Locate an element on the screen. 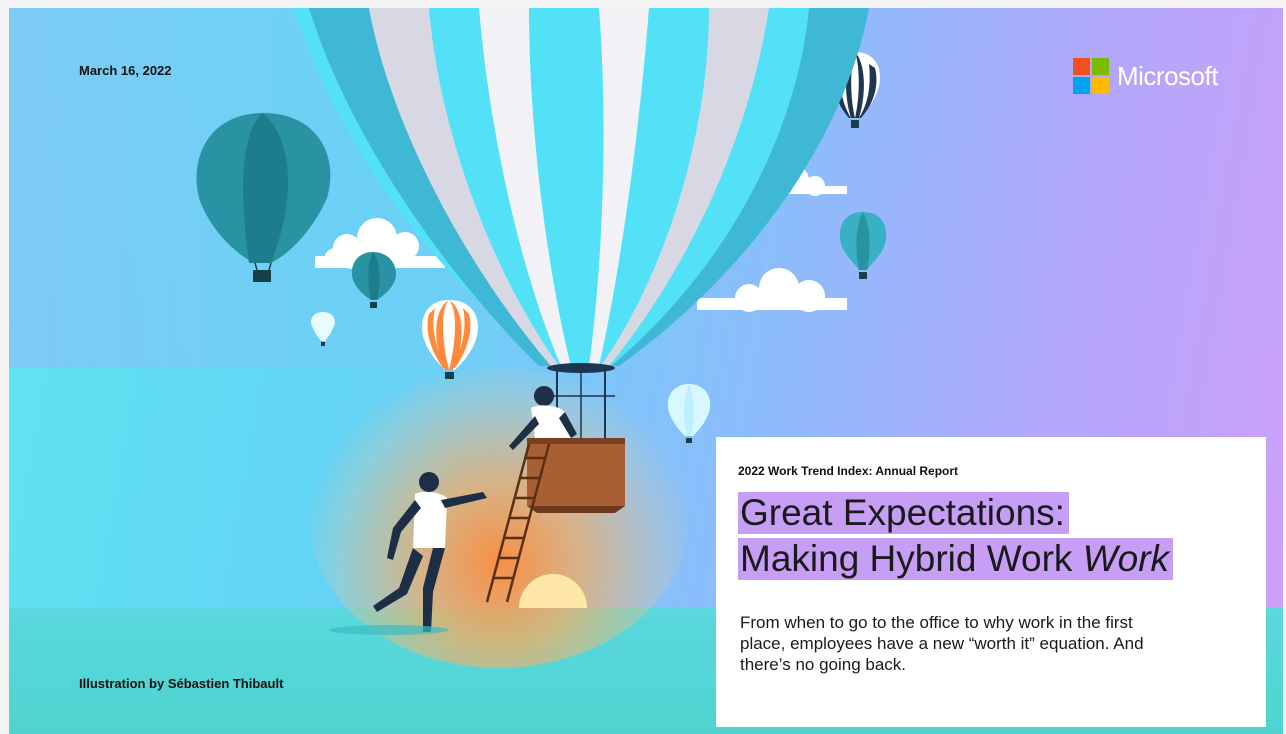 The width and height of the screenshot is (1286, 734). headline-line-2: Making Hybrid Work Work is located at coordinates (956, 559).